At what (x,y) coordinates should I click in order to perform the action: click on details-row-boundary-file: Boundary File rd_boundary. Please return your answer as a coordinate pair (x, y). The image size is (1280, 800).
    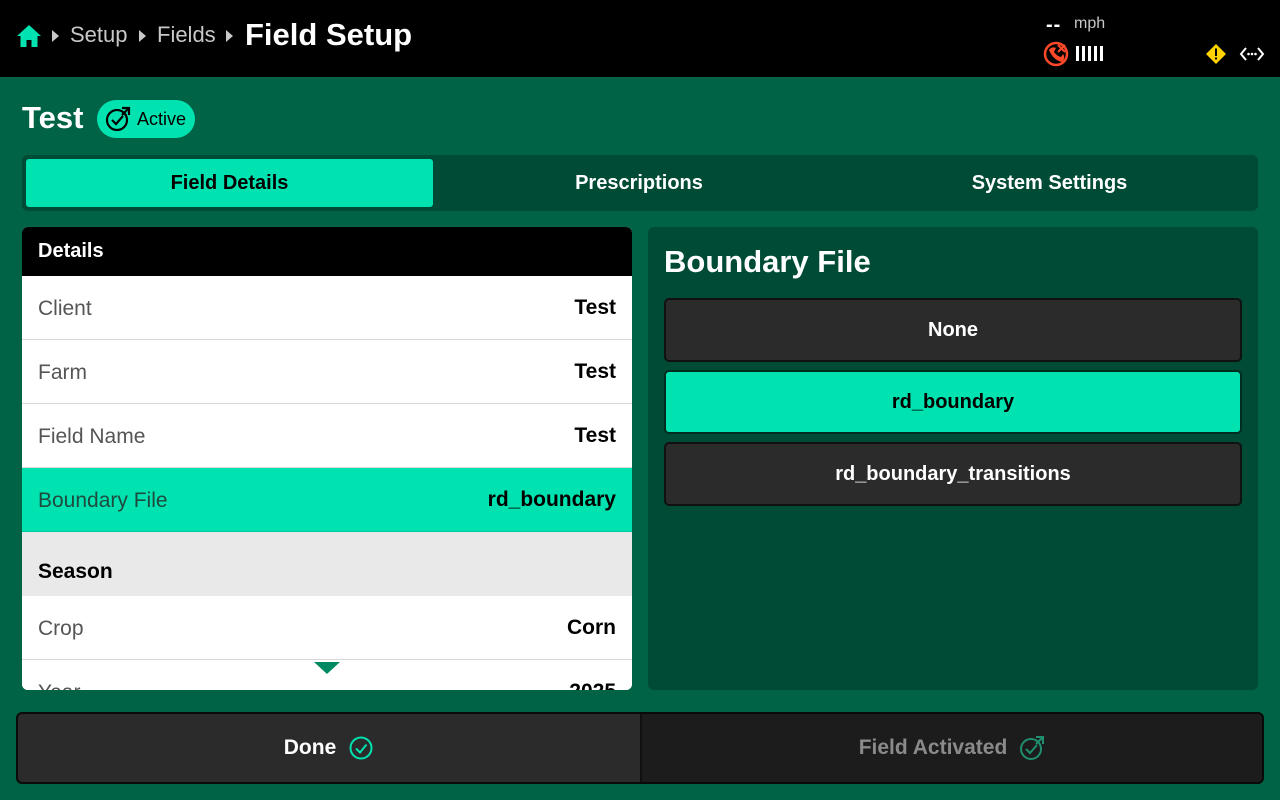
    Looking at the image, I should click on (327, 500).